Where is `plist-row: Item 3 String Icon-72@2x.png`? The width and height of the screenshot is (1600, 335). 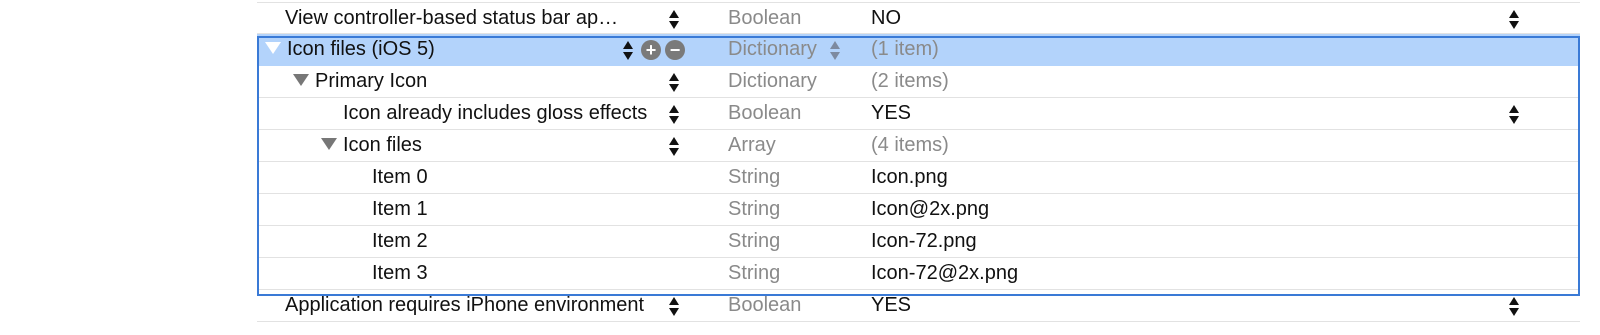 plist-row: Item 3 String Icon-72@2x.png is located at coordinates (918, 274).